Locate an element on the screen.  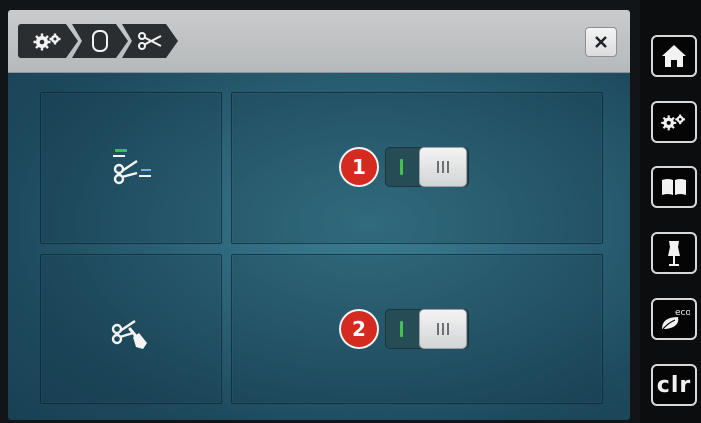
eco-label: eco is located at coordinates (682, 313).